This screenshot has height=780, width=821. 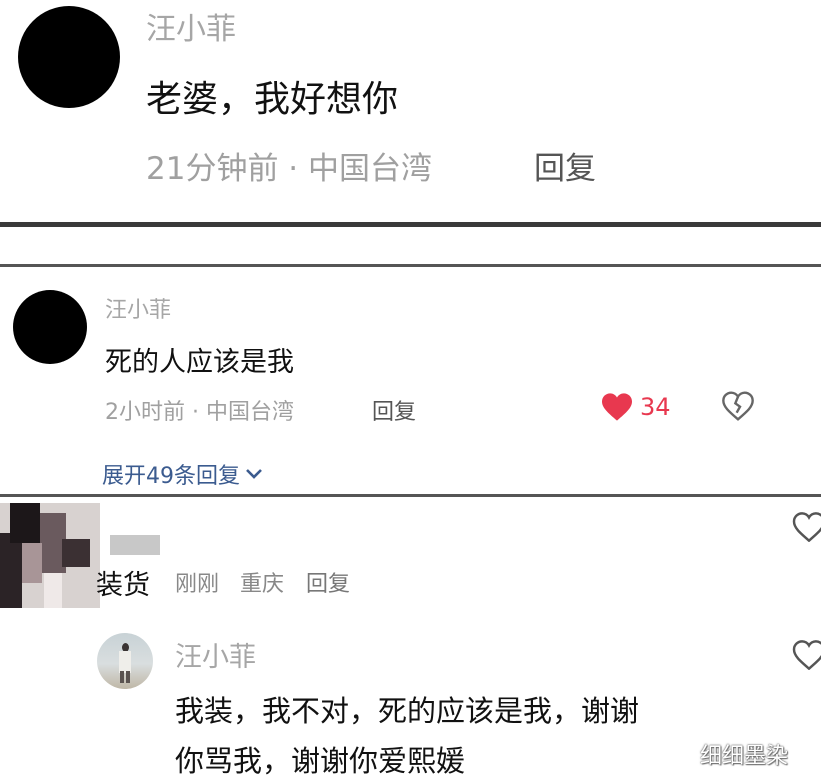 I want to click on dislike-button, so click(x=739, y=407).